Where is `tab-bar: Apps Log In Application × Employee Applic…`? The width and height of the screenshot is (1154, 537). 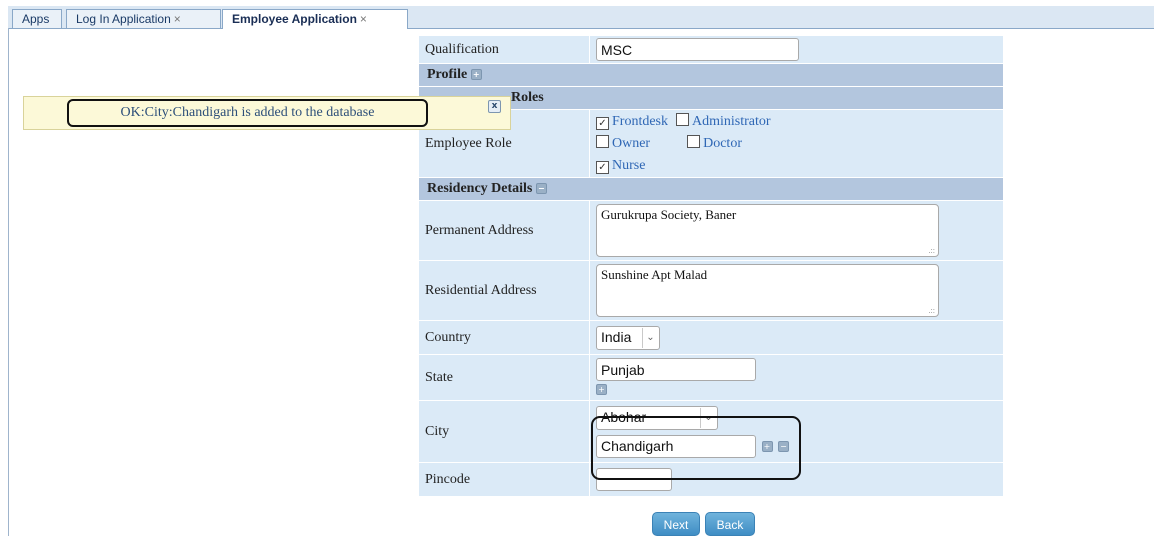 tab-bar: Apps Log In Application × Employee Applic… is located at coordinates (581, 17).